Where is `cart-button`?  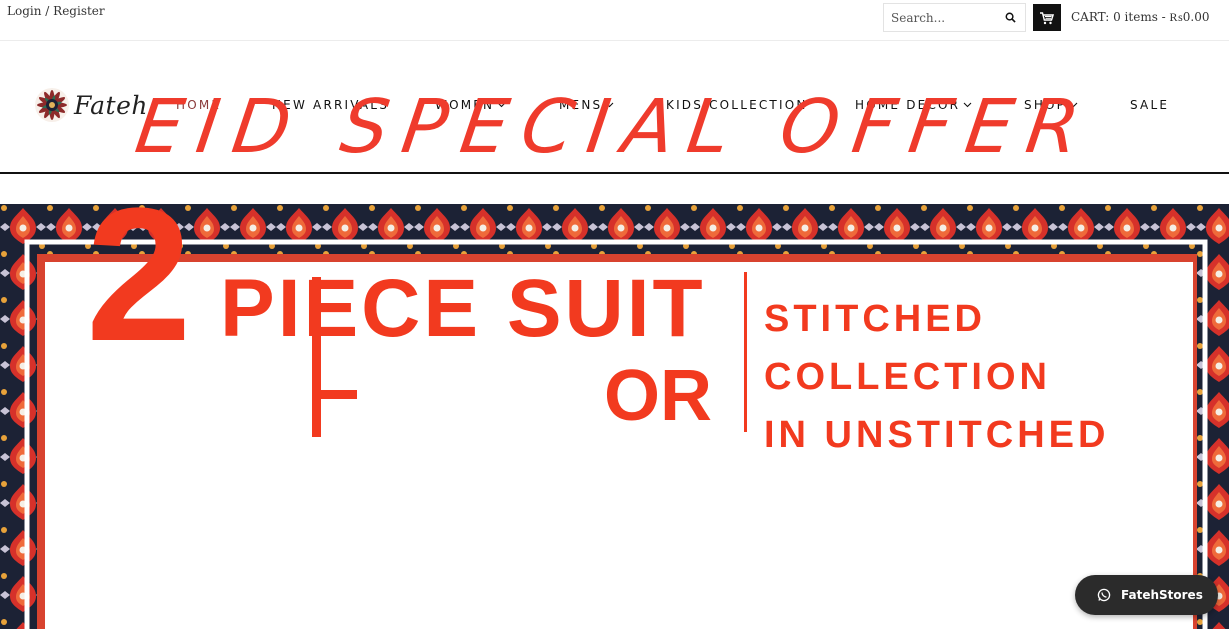
cart-button is located at coordinates (1047, 17).